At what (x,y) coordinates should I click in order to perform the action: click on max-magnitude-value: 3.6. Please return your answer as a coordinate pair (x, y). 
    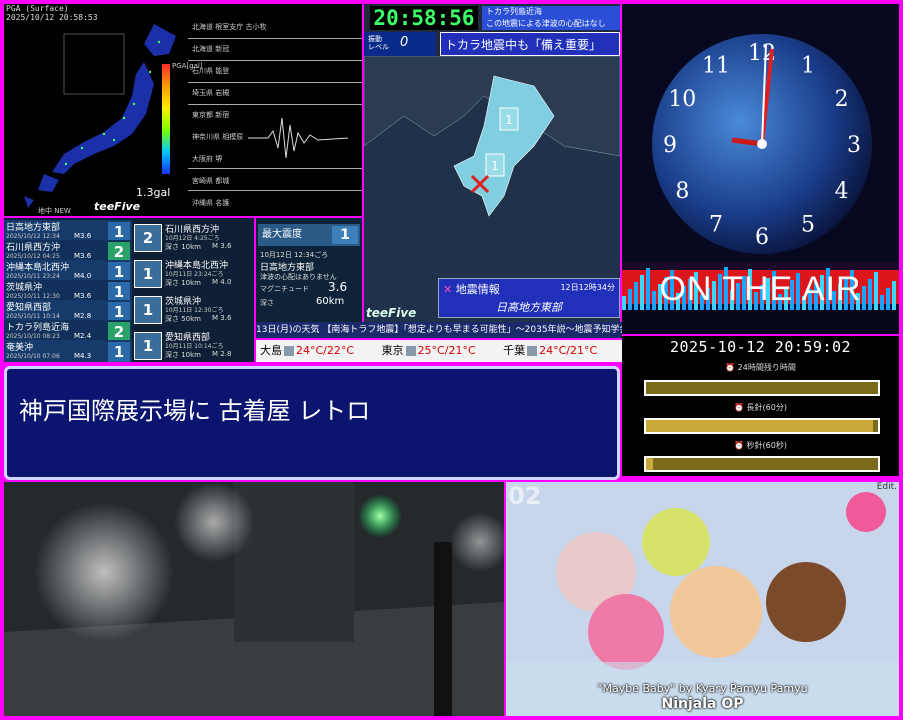
    Looking at the image, I should click on (338, 287).